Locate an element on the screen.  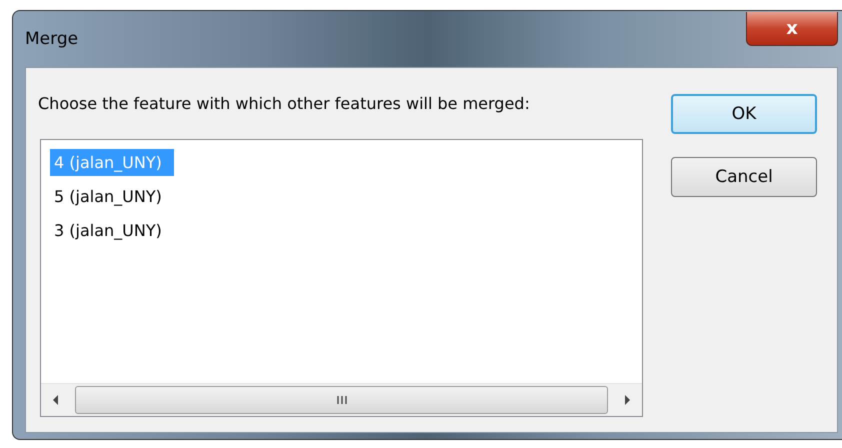
scroll-right-icon is located at coordinates (627, 400).